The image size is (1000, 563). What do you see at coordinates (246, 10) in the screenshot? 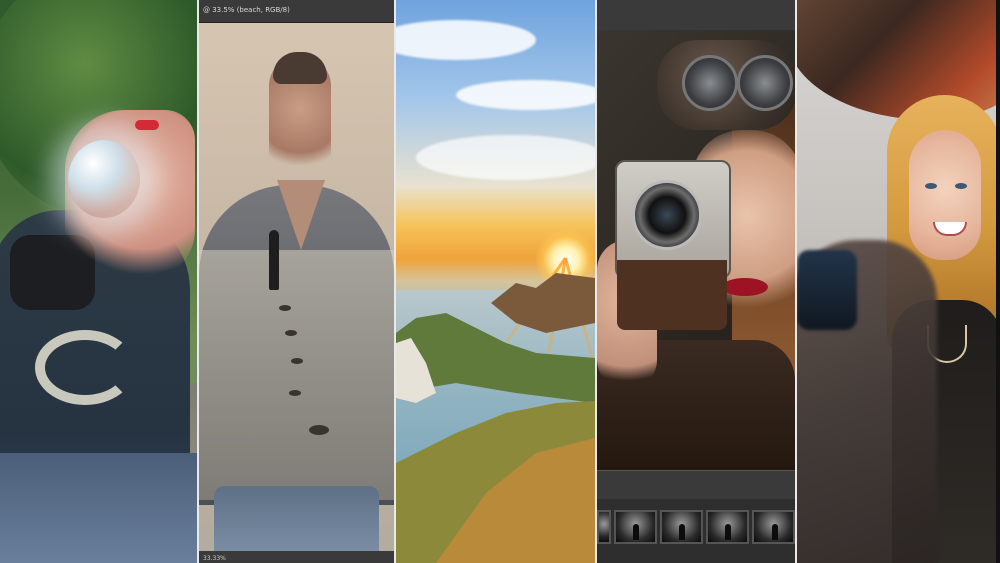
I see `document-tab-label: @ 33.5% (beach, RGB/8)` at bounding box center [246, 10].